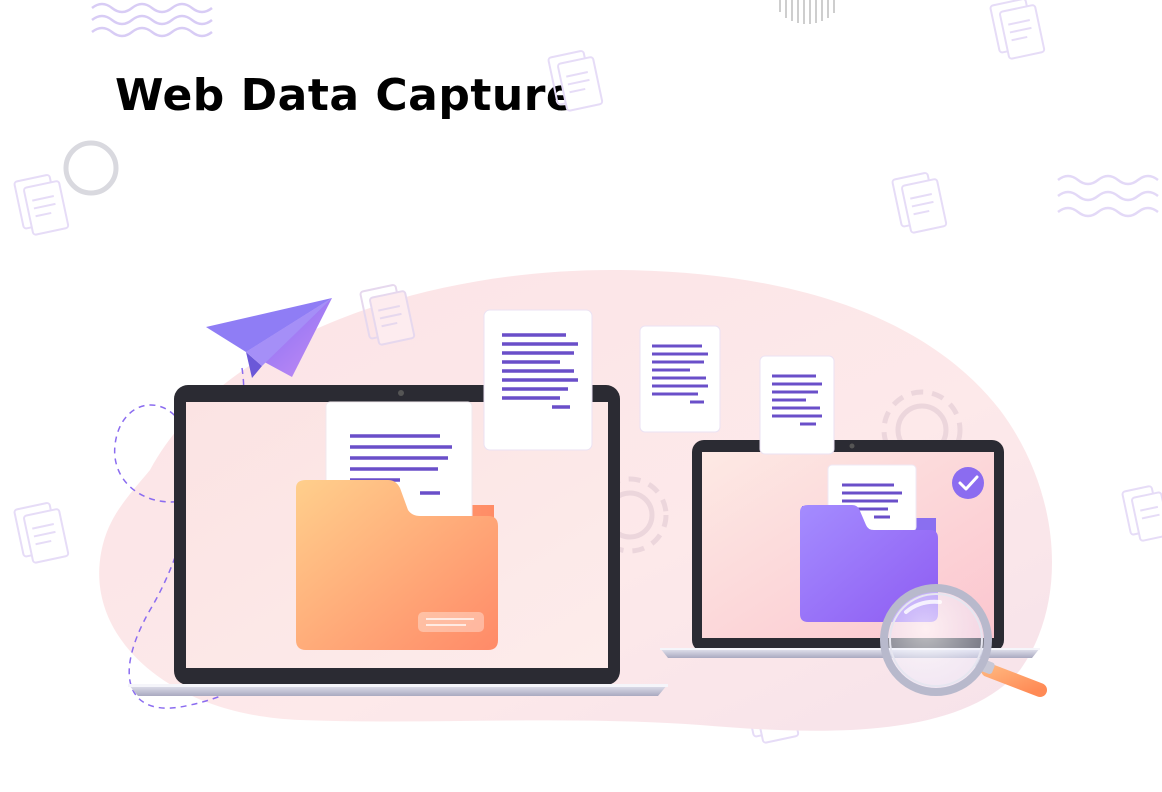  I want to click on checkmark-badge-icon, so click(968, 483).